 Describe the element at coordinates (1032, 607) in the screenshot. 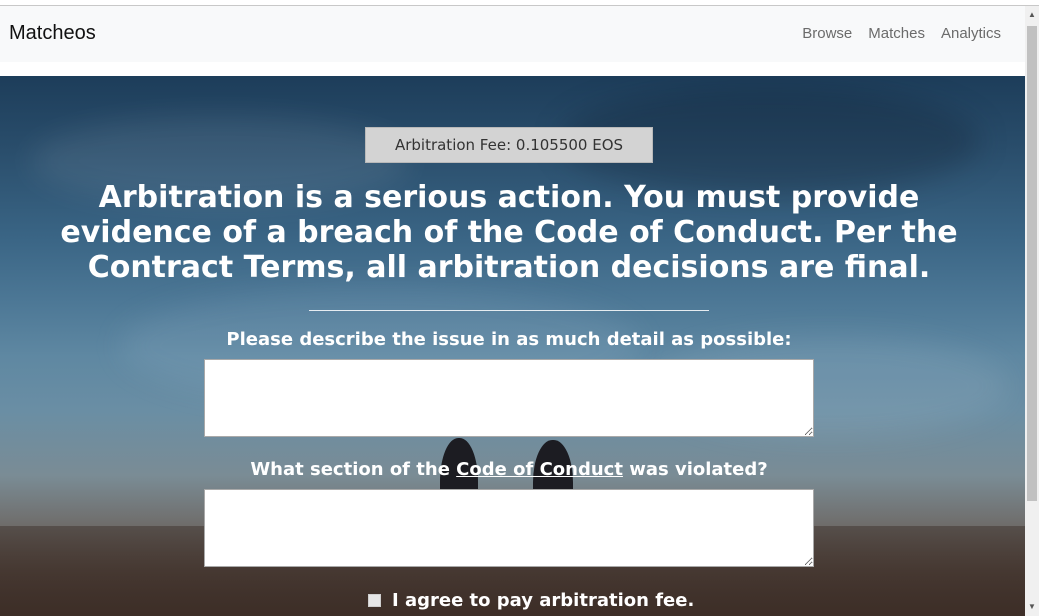

I see `chevron-down-icon: ▼` at that location.